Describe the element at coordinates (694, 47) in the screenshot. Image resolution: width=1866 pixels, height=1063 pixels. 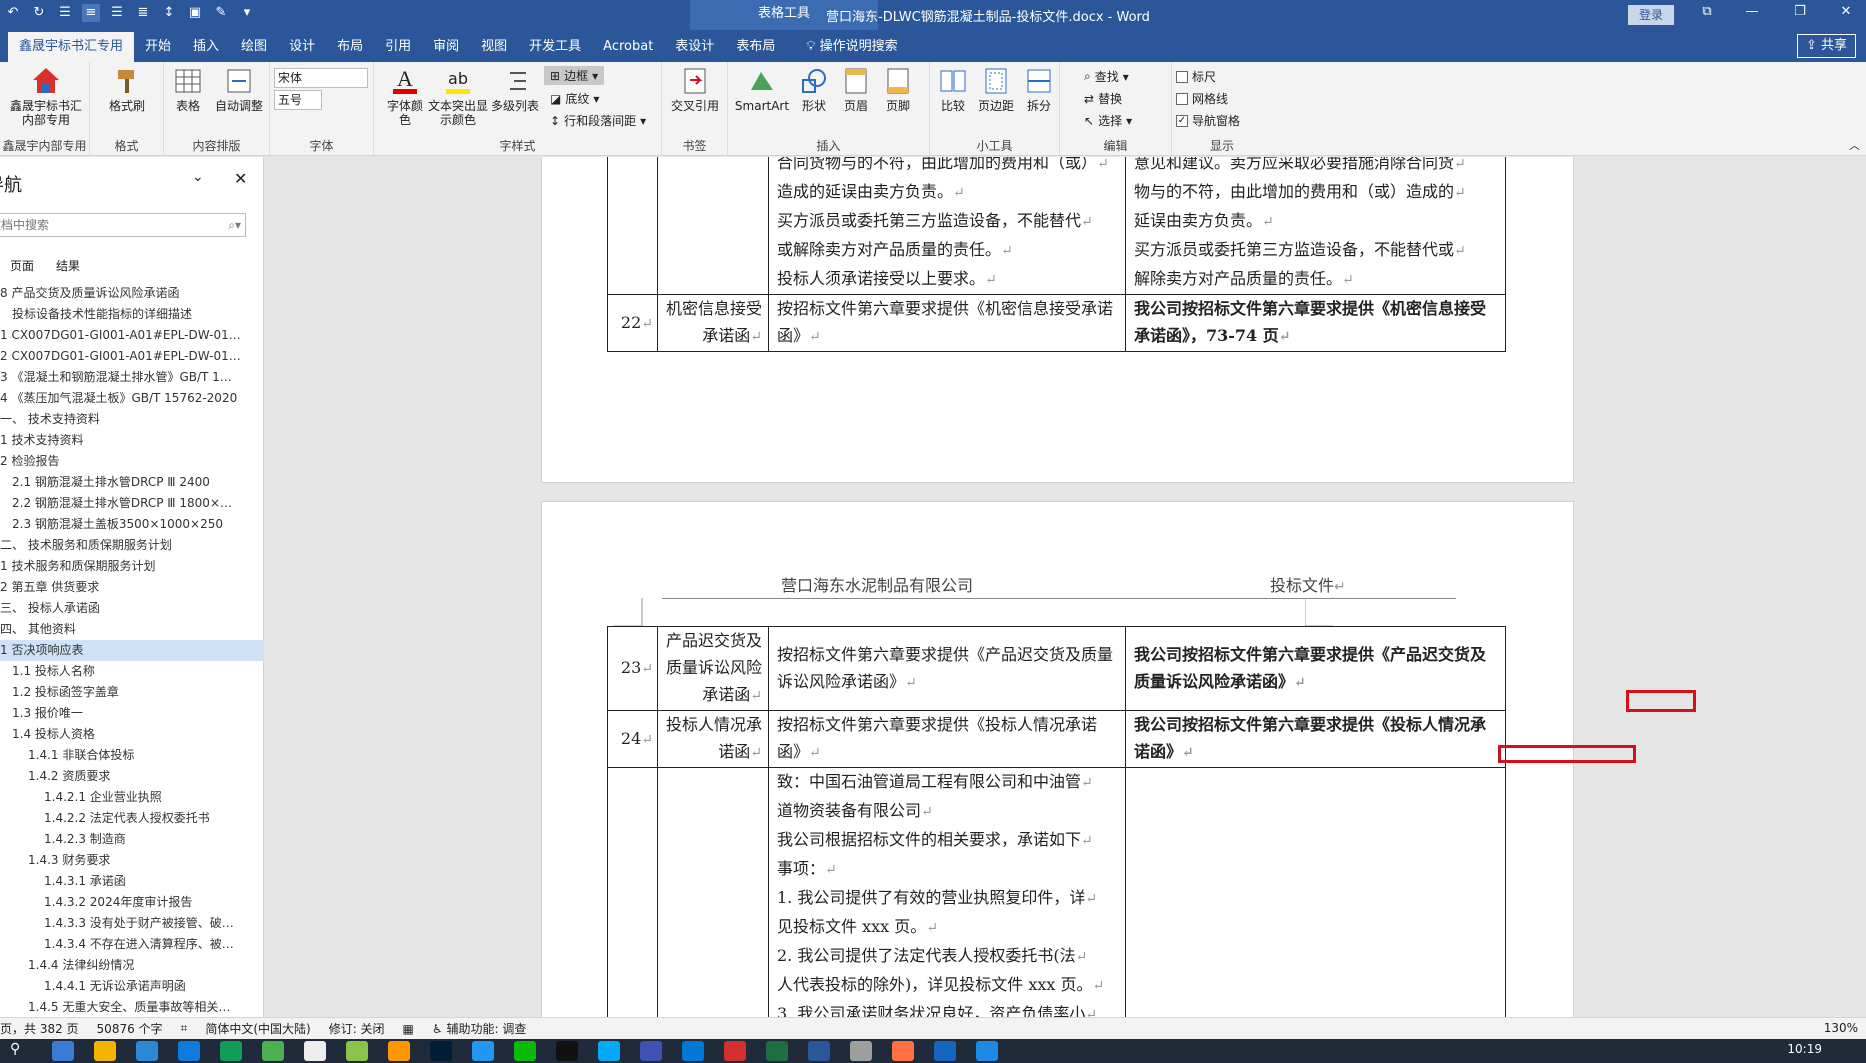
I see `tab-table-design: 表设计` at that location.